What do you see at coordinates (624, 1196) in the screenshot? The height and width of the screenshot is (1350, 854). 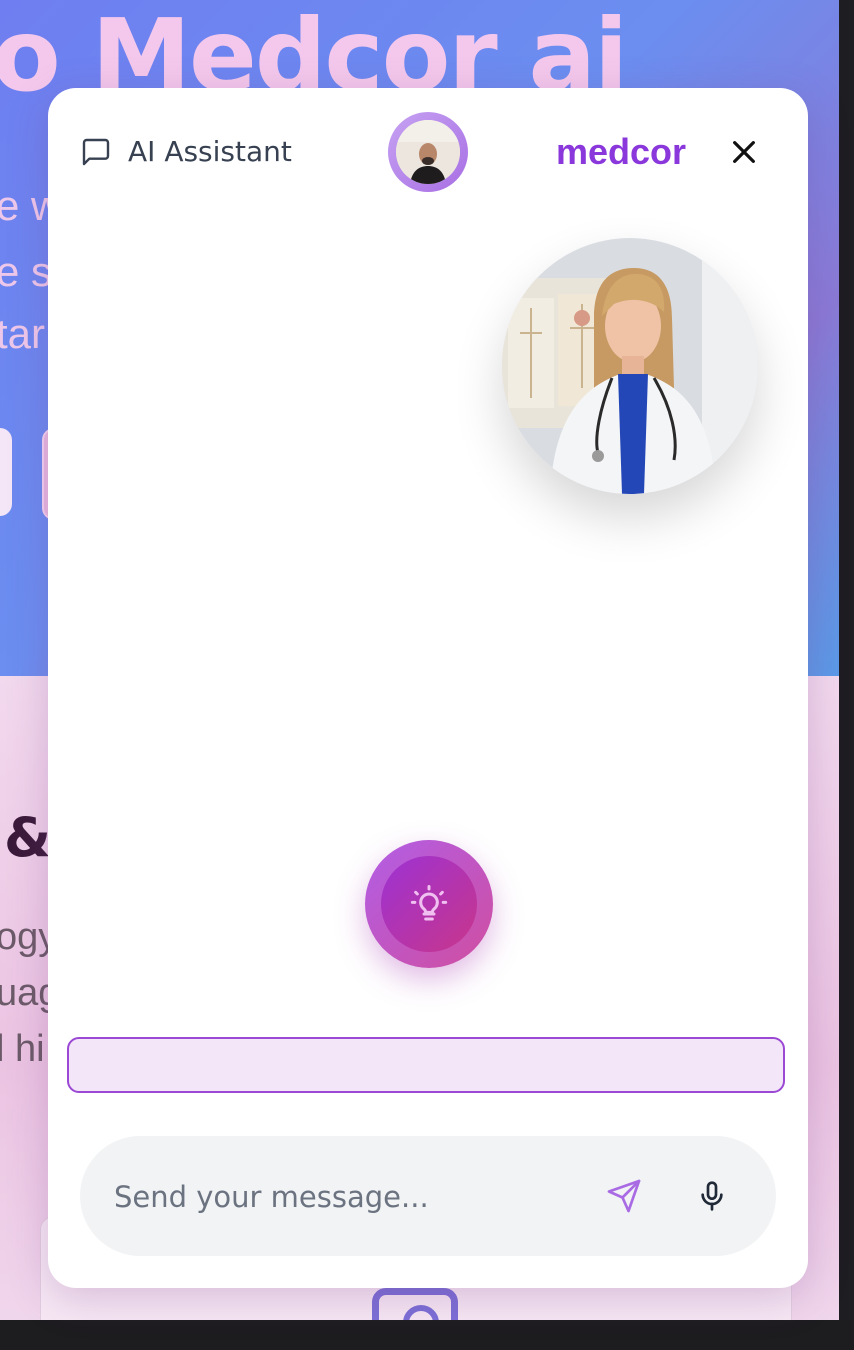 I see `send-icon` at bounding box center [624, 1196].